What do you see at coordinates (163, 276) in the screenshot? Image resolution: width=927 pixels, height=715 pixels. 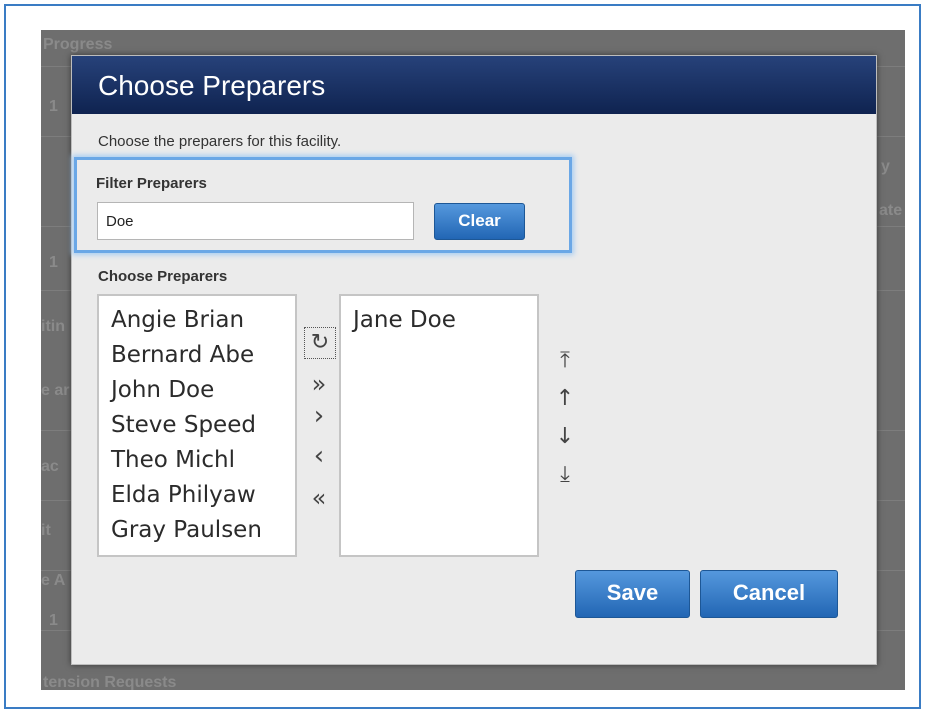 I see `choose-preparers-label: Choose Preparers` at bounding box center [163, 276].